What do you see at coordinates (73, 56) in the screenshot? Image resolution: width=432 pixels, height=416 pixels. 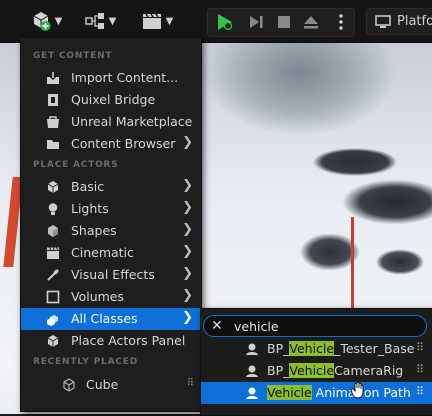 I see `section-title-get-content: GET CONTENT` at bounding box center [73, 56].